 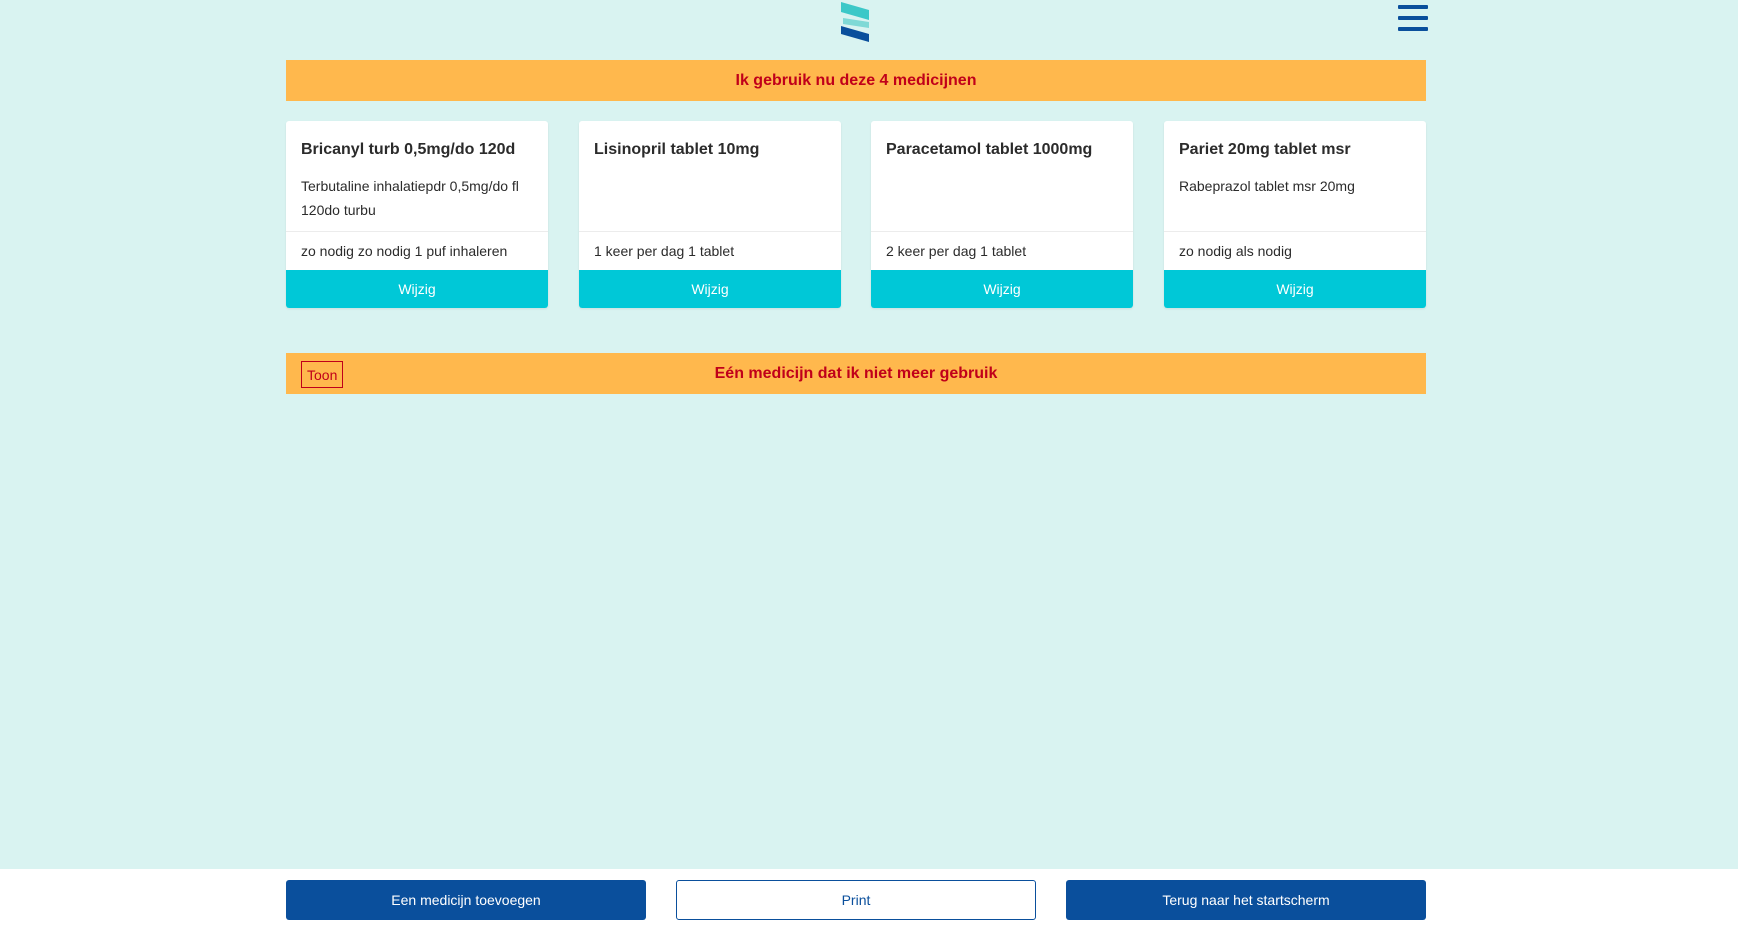 I want to click on back-to-home-button: Terug naar het startscherm, so click(x=1246, y=900).